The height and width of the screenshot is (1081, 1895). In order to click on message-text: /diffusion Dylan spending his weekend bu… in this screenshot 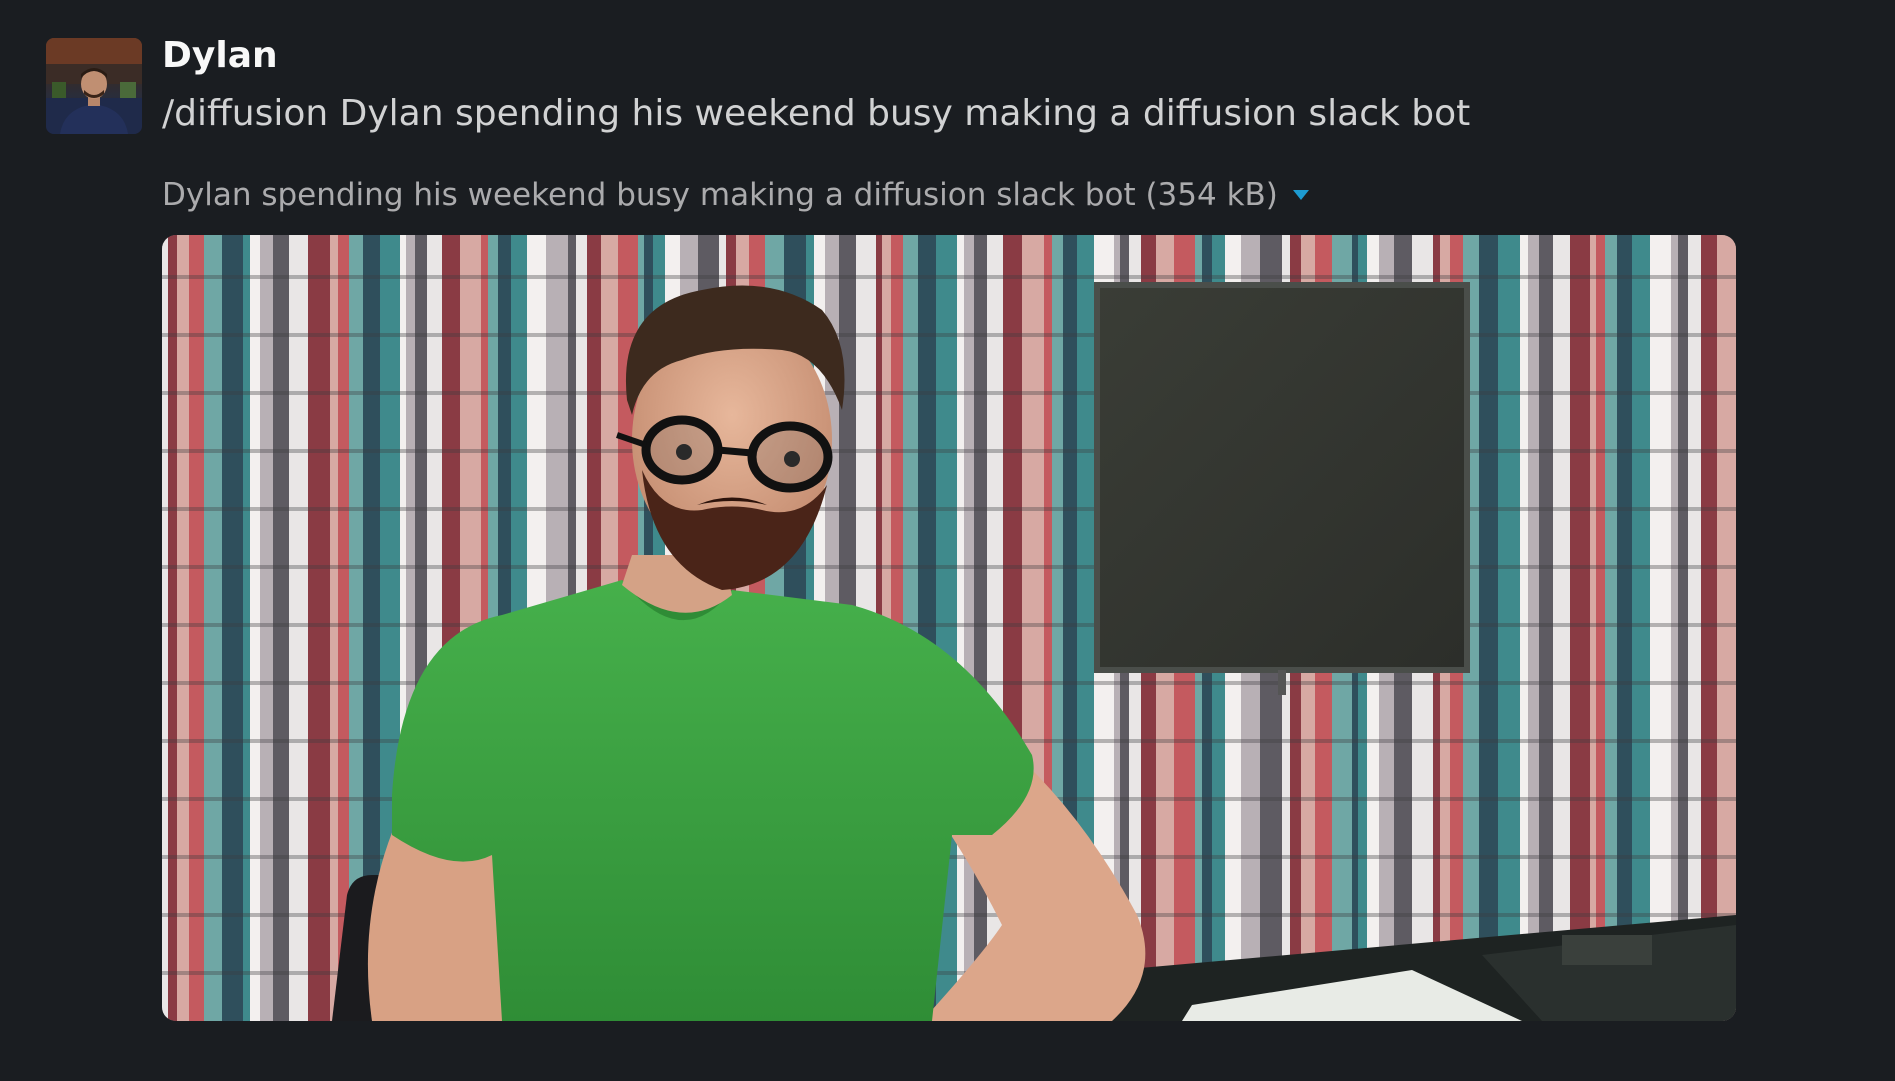, I will do `click(816, 113)`.